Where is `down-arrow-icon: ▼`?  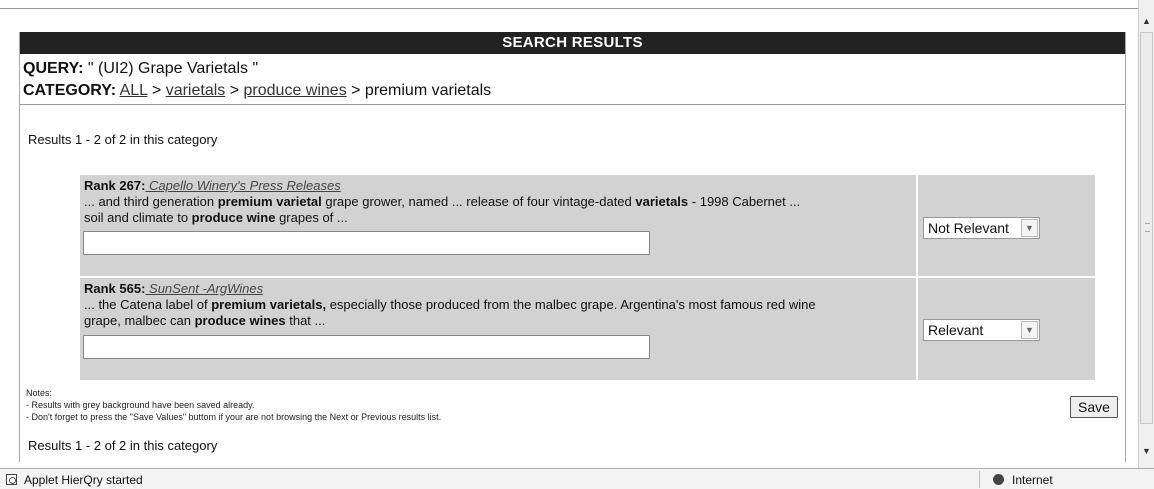
down-arrow-icon: ▼ is located at coordinates (1146, 451).